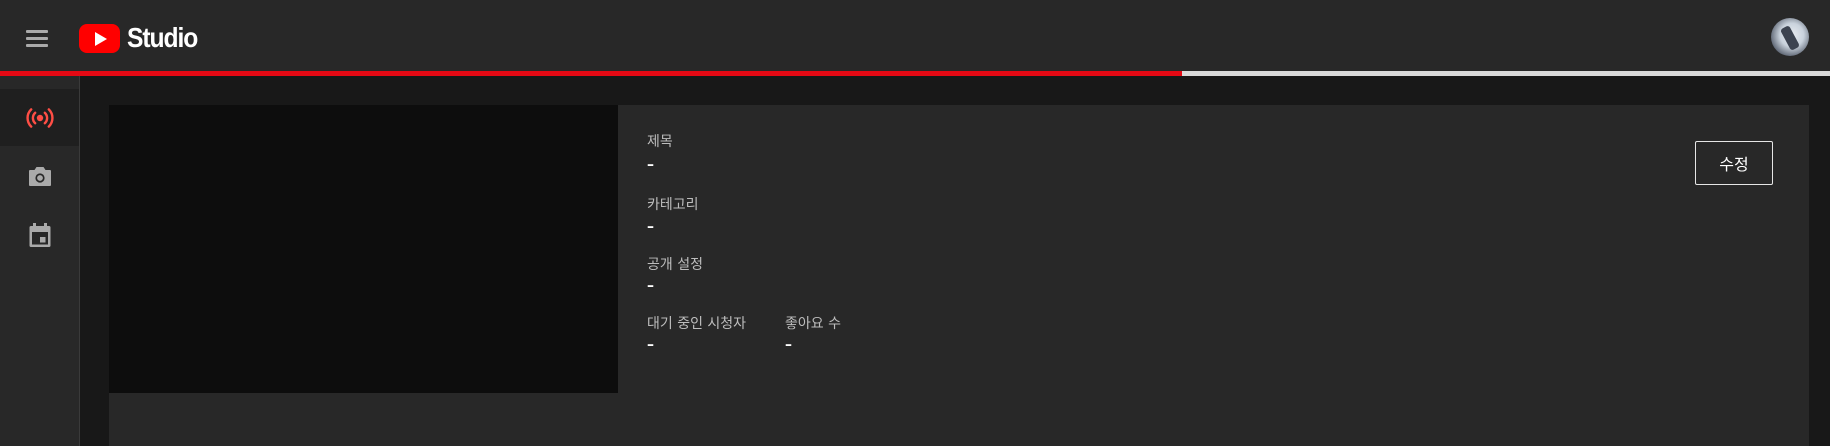 The width and height of the screenshot is (1830, 446). What do you see at coordinates (697, 324) in the screenshot?
I see `waiting-viewers-label: 대기 중인 시청자` at bounding box center [697, 324].